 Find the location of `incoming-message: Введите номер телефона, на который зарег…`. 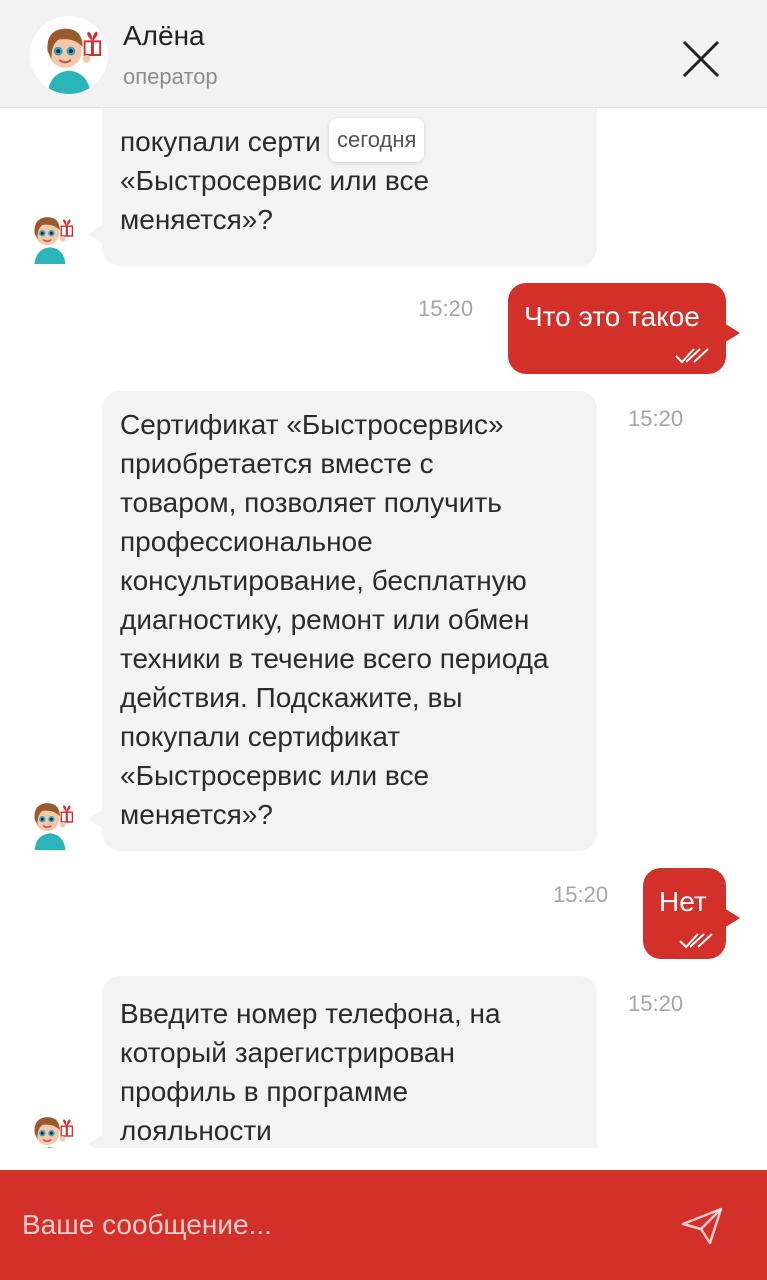

incoming-message: Введите номер телефона, на который зарег… is located at coordinates (342, 1062).